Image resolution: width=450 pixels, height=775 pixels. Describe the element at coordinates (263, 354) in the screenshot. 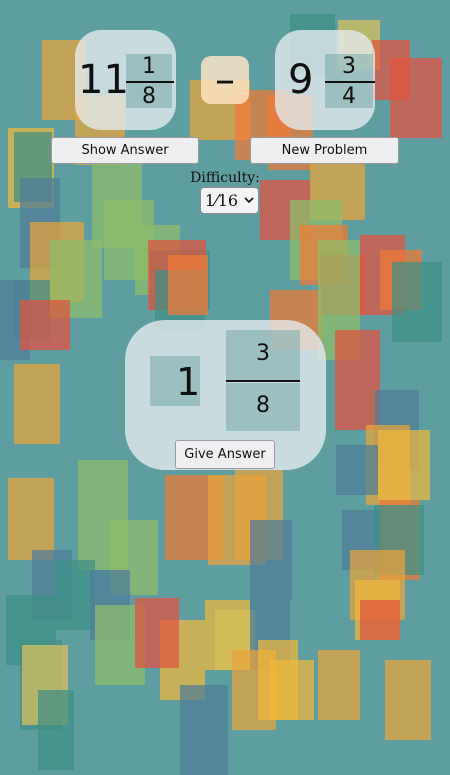

I see `answer-numerator-input: 3` at that location.